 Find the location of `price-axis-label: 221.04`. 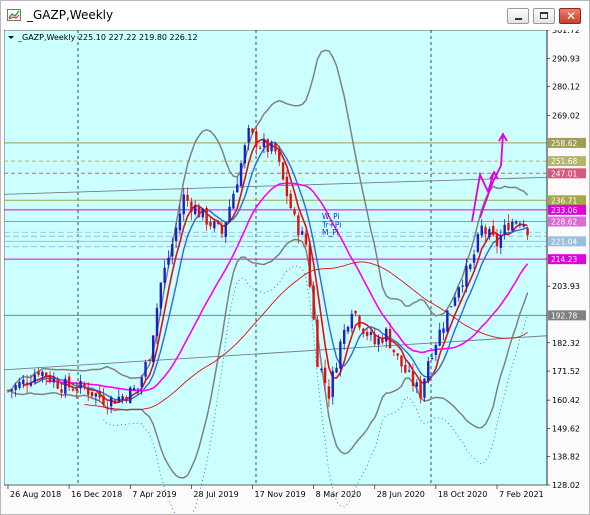

price-axis-label: 221.04 is located at coordinates (564, 241).